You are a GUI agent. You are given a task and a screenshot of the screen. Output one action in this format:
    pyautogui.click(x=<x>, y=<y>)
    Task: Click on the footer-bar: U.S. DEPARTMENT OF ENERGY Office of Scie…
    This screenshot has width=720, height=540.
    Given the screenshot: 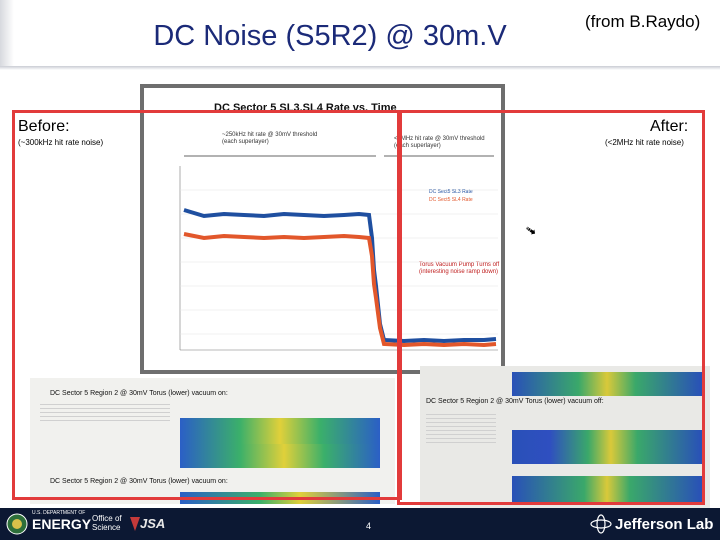 What is the action you would take?
    pyautogui.click(x=360, y=524)
    